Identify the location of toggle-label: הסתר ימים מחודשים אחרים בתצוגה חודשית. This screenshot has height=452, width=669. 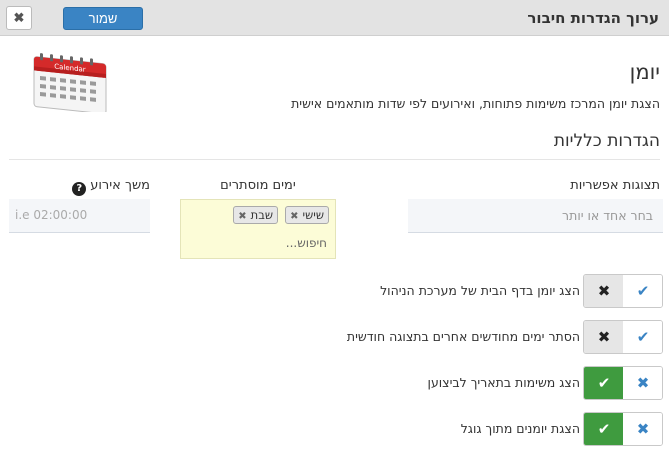
(463, 336).